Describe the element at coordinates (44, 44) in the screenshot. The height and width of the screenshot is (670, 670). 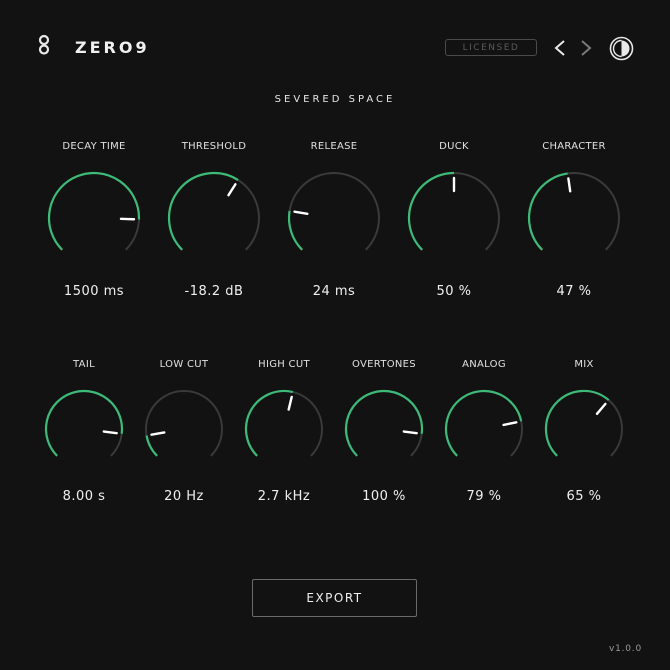
I see `infinity-logo-icon` at that location.